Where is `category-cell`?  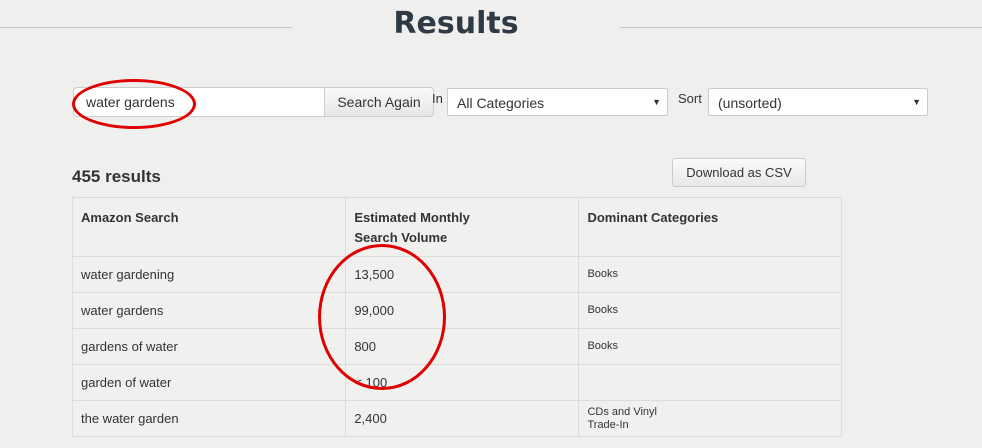
category-cell is located at coordinates (710, 382).